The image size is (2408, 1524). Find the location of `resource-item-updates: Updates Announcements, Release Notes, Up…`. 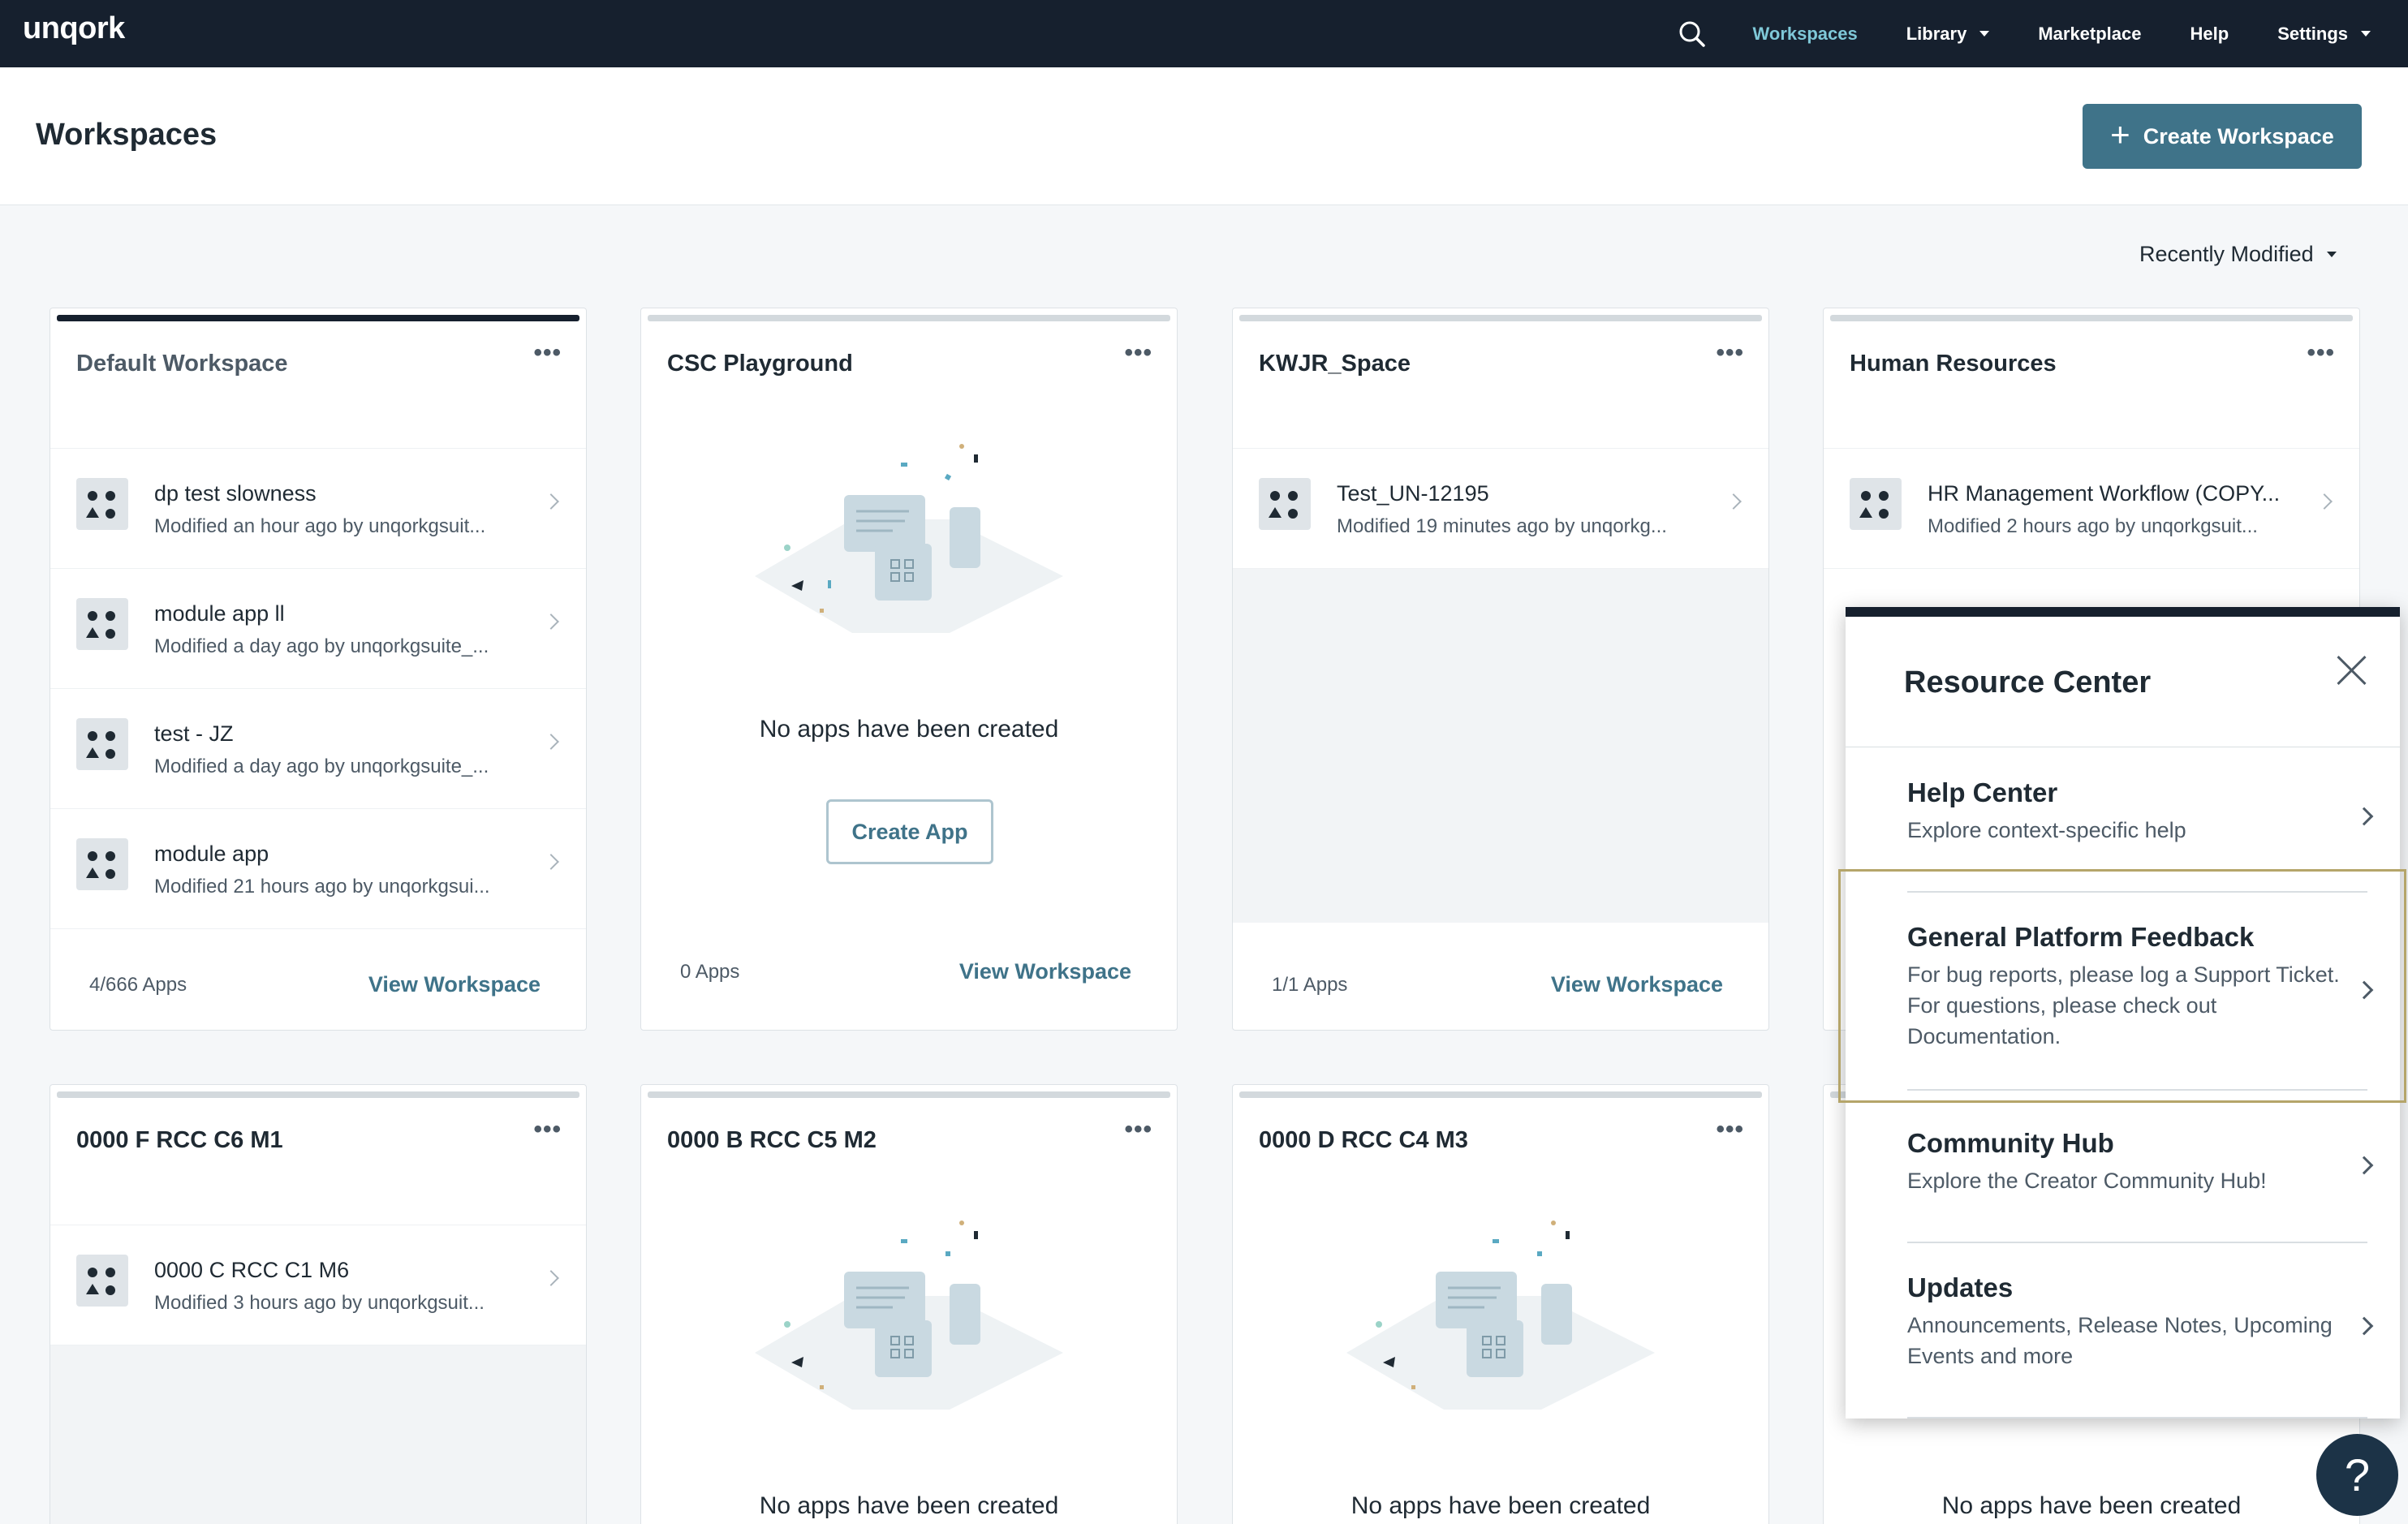

resource-item-updates: Updates Announcements, Release Notes, Up… is located at coordinates (2126, 1321).